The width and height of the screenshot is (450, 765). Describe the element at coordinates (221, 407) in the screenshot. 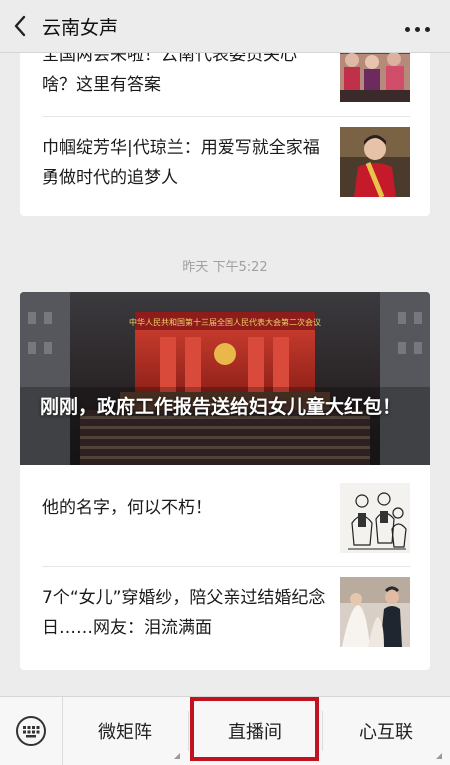

I see `hero-title: 刚刚，政府工作报告送给妇女儿童大红包！` at that location.